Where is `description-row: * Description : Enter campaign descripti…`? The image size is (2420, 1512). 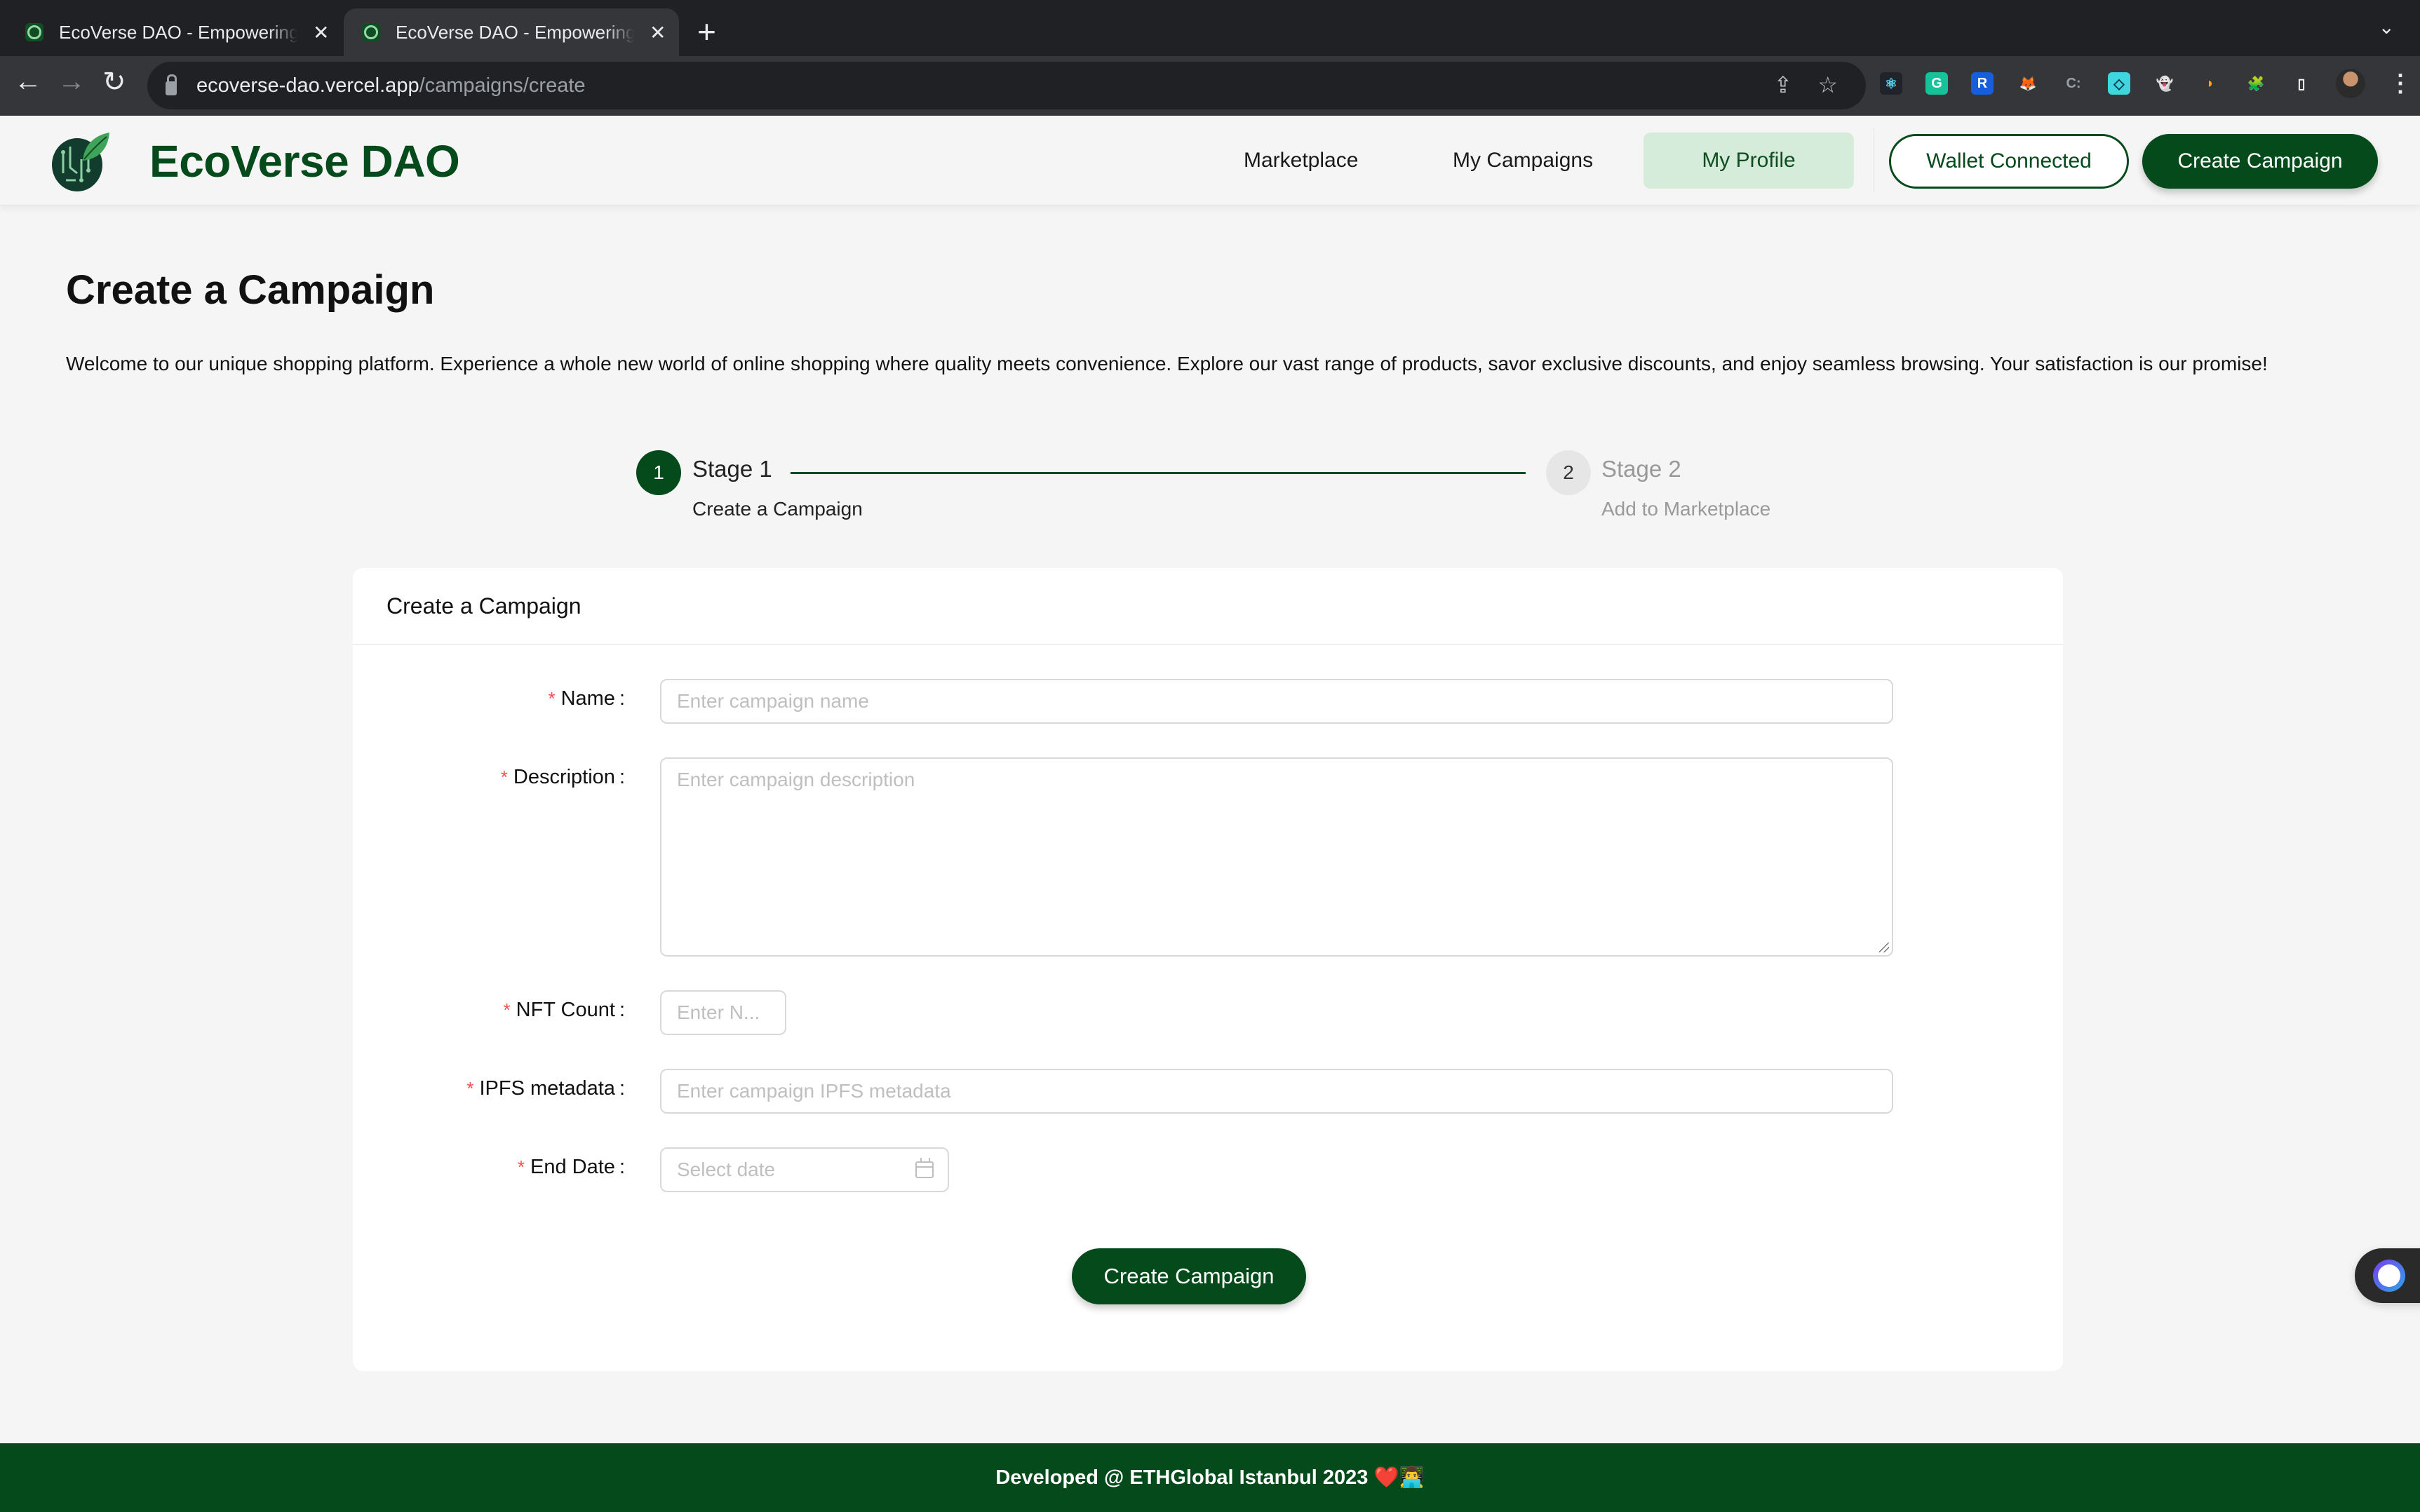
description-row: * Description : Enter campaign descripti… is located at coordinates (1208, 857).